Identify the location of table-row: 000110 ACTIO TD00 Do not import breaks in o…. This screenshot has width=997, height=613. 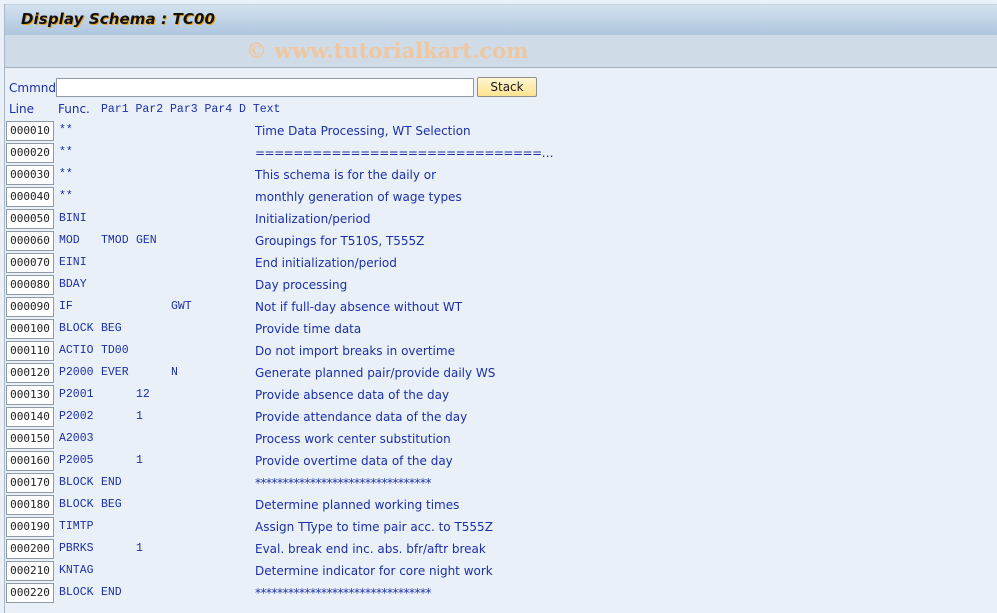
(498, 351).